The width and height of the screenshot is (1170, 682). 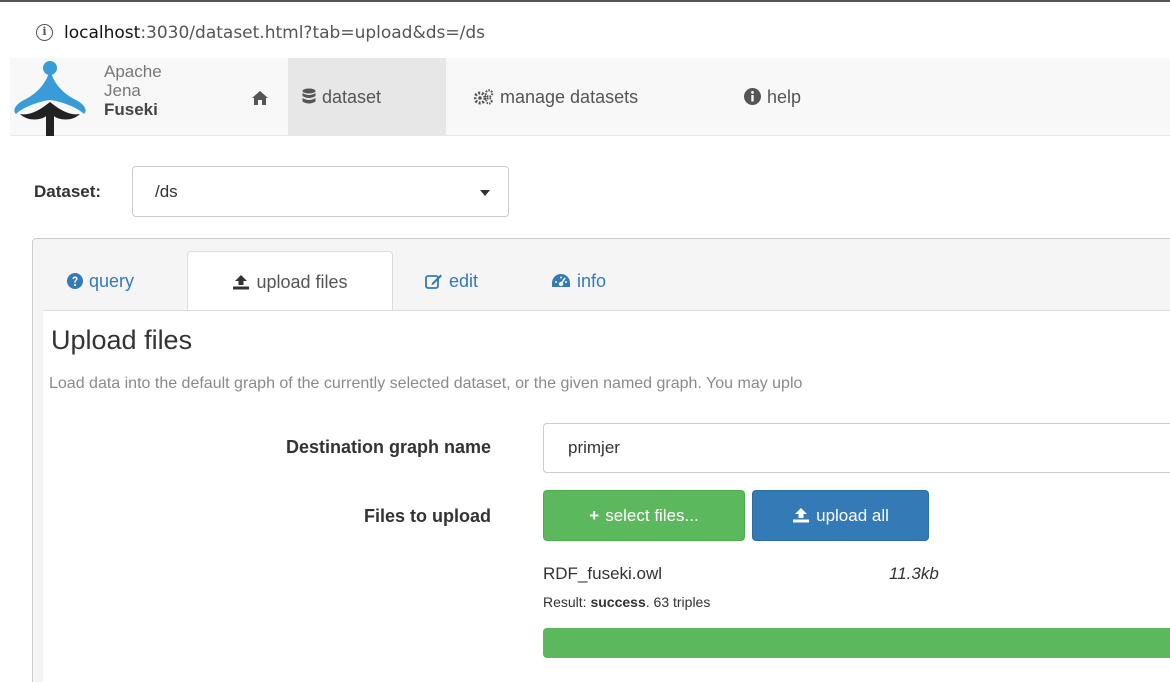 What do you see at coordinates (388, 447) in the screenshot?
I see `destination-graph-label: Destination graph name` at bounding box center [388, 447].